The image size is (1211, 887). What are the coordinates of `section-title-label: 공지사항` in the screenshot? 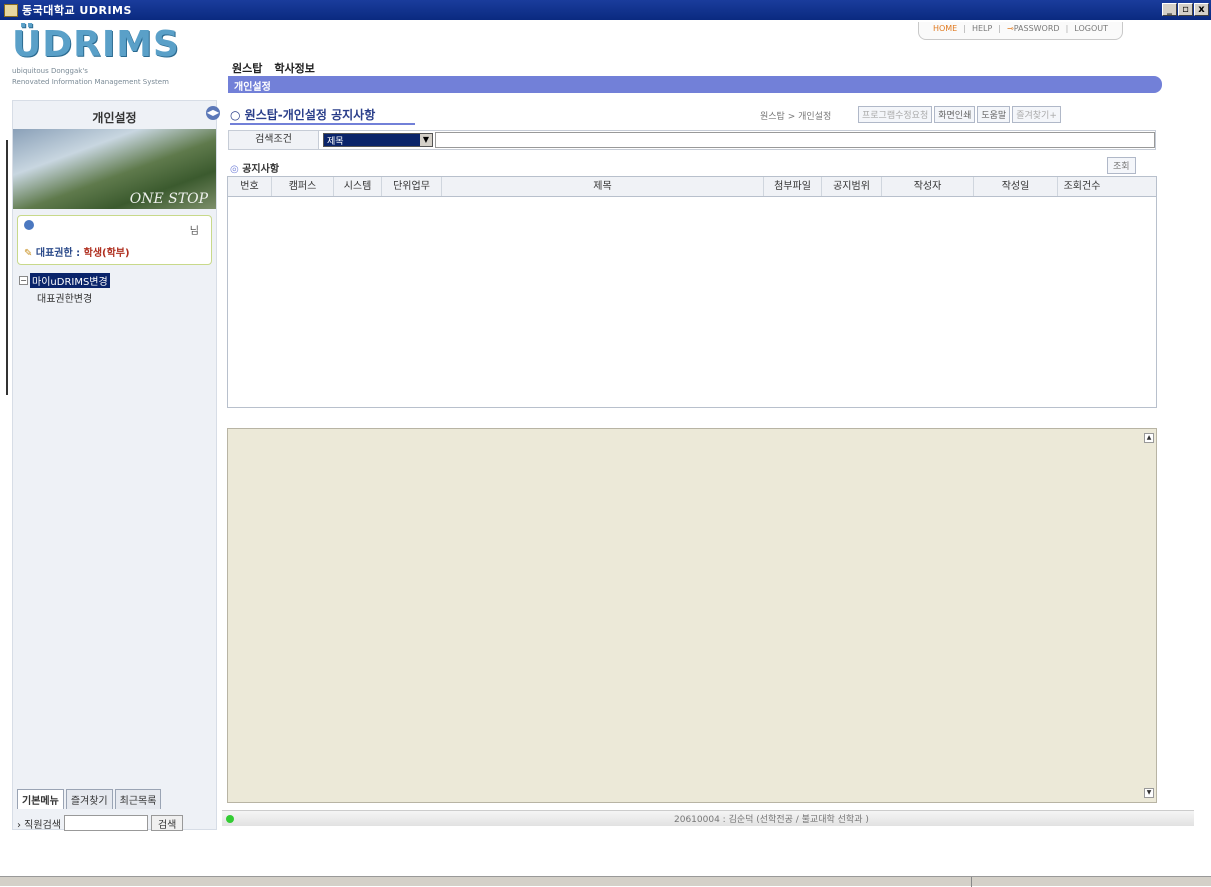 It's located at (261, 169).